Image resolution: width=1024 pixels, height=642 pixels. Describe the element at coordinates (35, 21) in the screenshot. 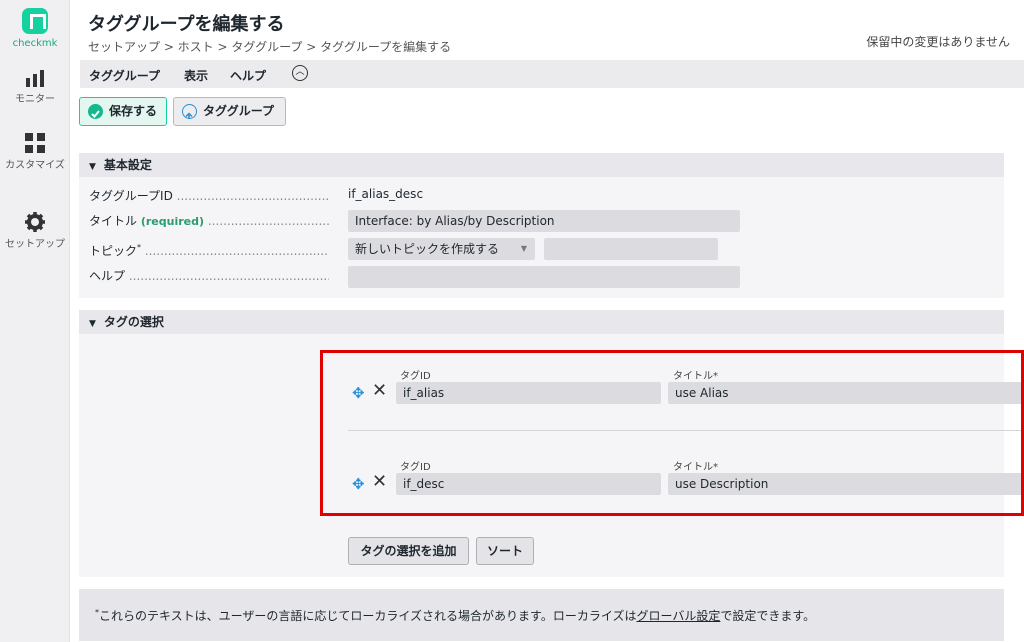

I see `checkmk-logo-icon` at that location.